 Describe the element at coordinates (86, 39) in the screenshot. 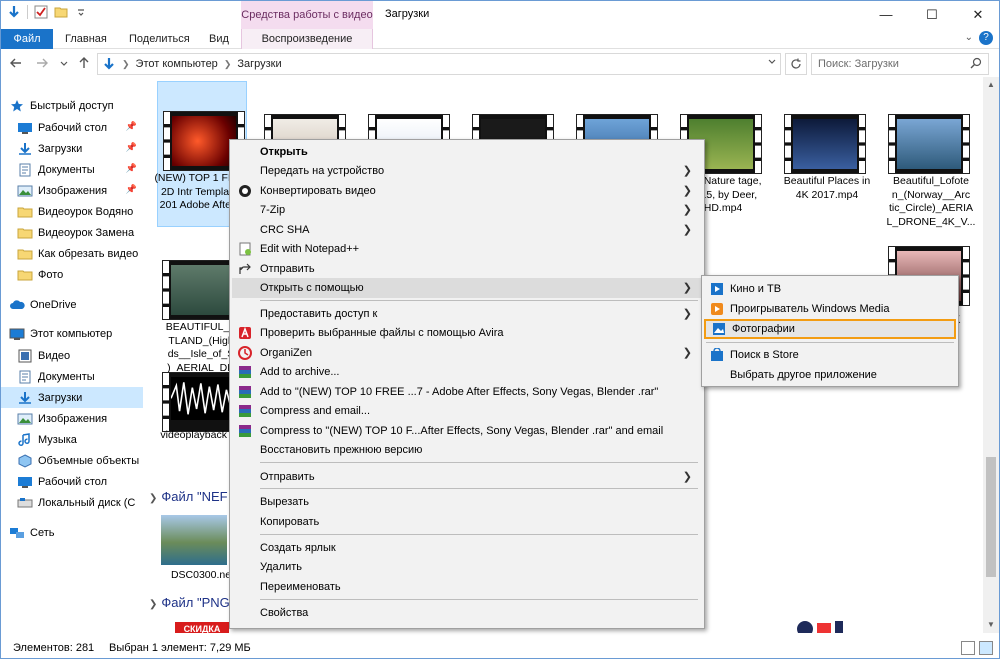

I see `tab-home: Главная` at that location.